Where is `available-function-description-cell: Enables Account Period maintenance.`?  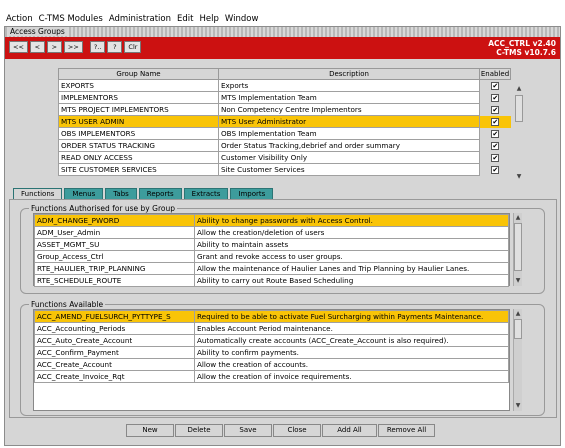 available-function-description-cell: Enables Account Period maintenance. is located at coordinates (351, 328).